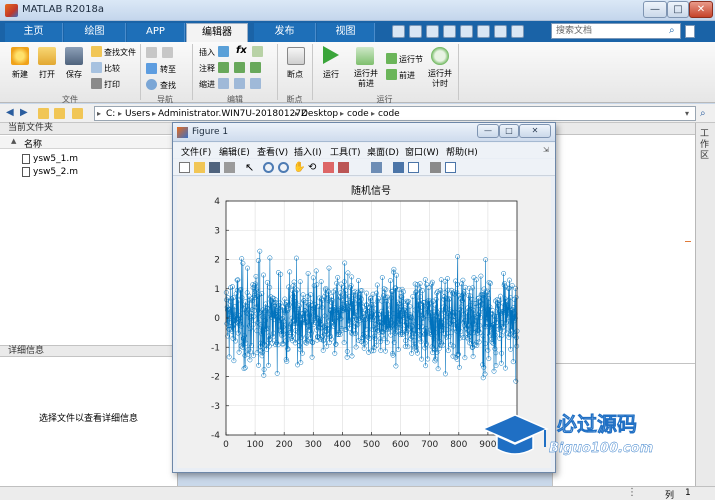 This screenshot has height=500, width=715. I want to click on crumb-drive: C:, so click(110, 114).